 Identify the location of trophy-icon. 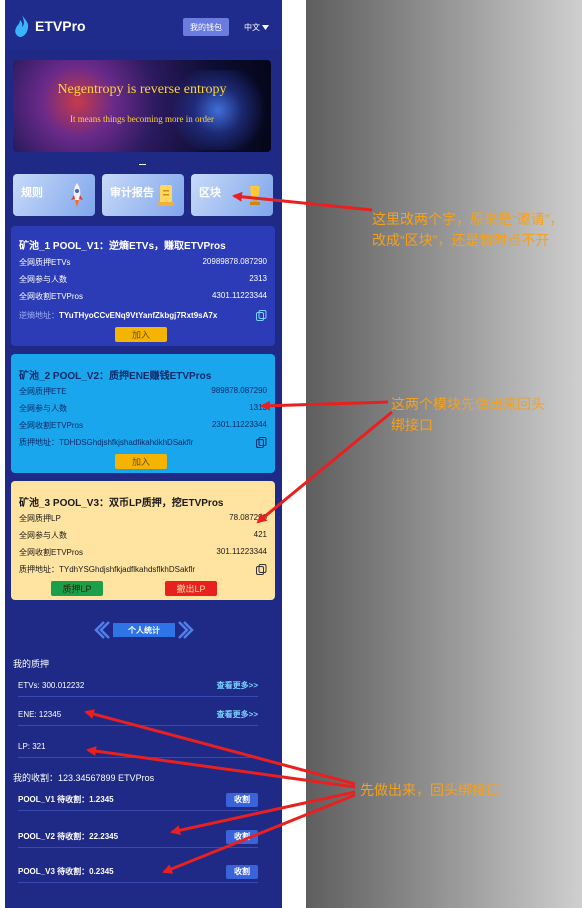
(255, 195).